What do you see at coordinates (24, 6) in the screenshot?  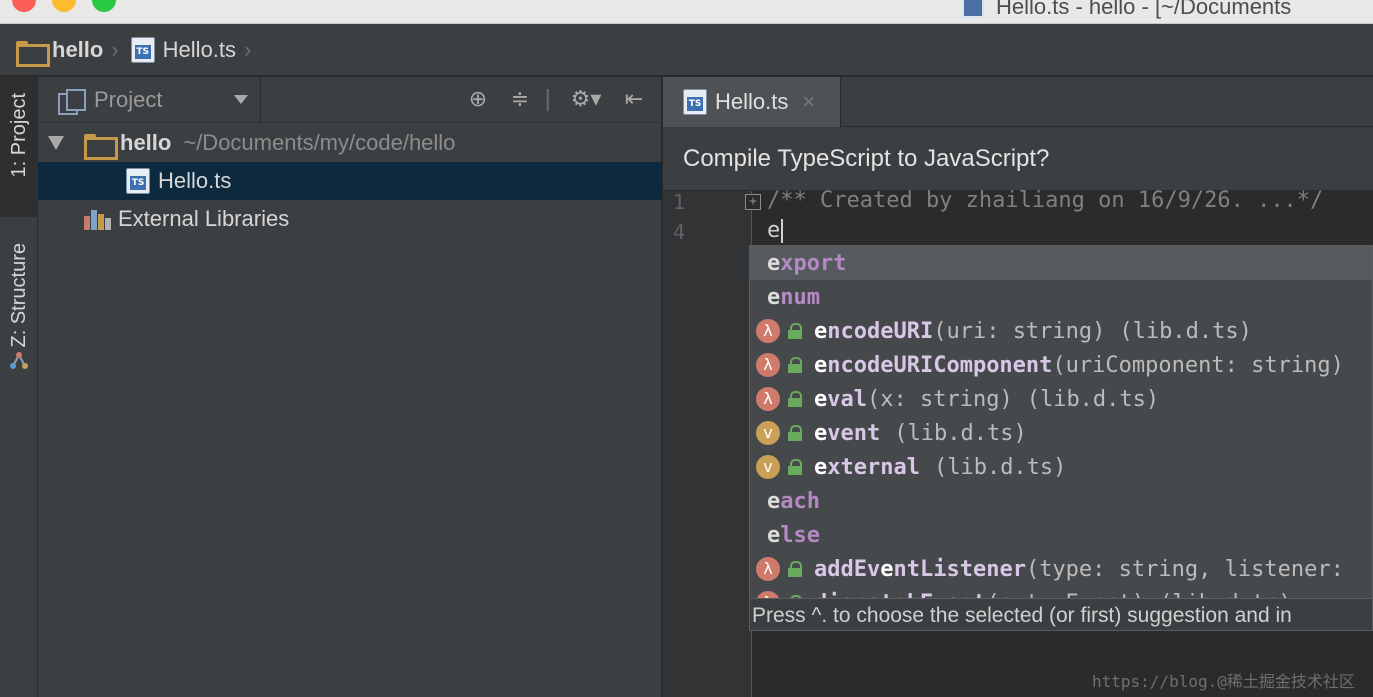 I see `close-window-button` at bounding box center [24, 6].